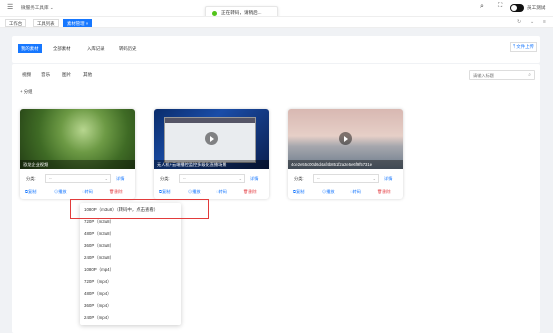 Image resolution: width=553 pixels, height=333 pixels. I want to click on subtab-my-material: 我的素材, so click(30, 48).